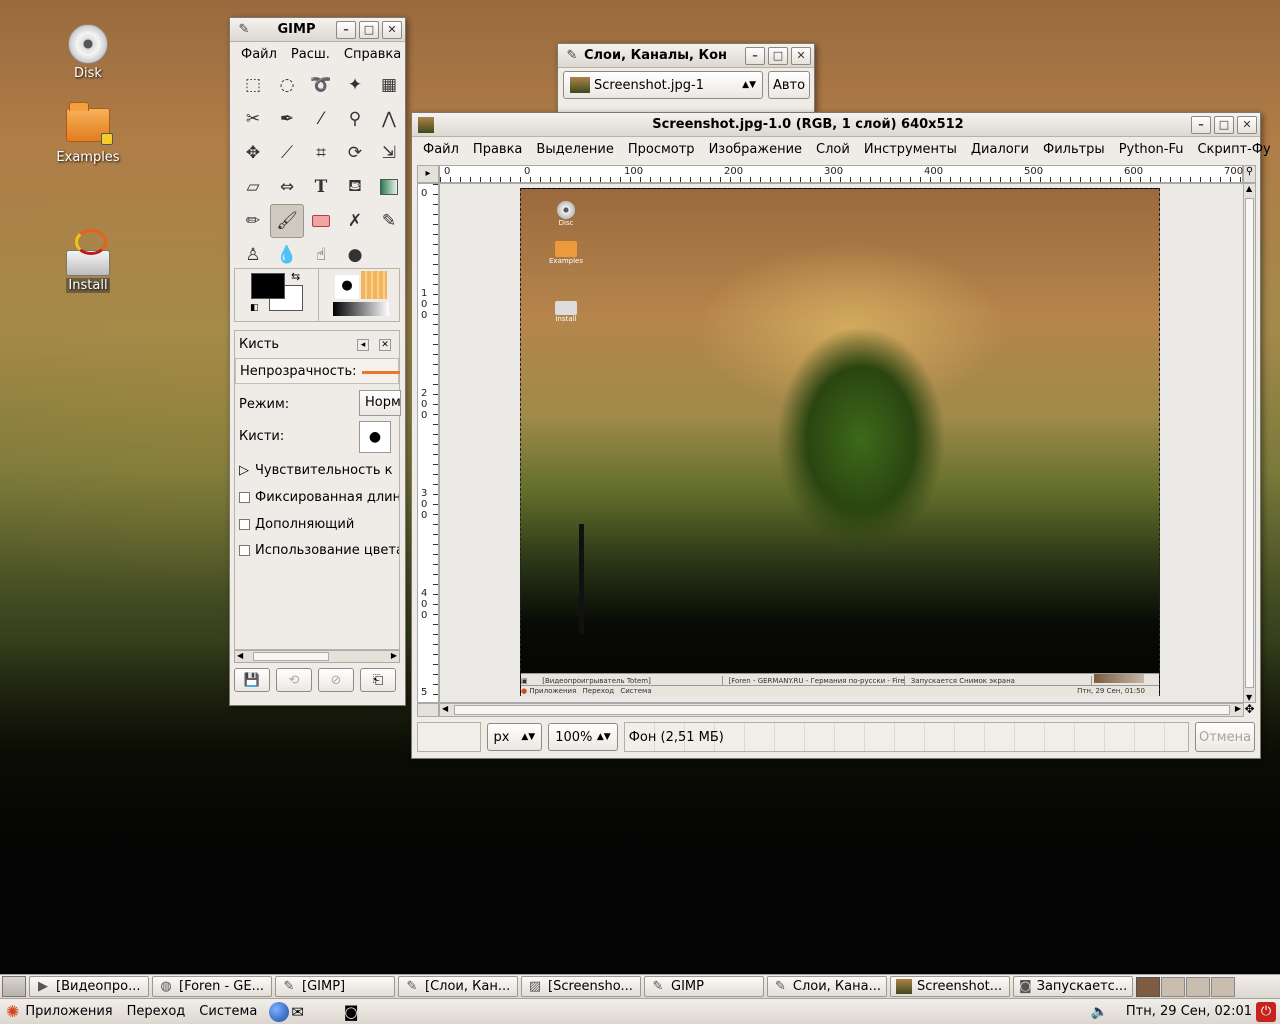  I want to click on brush-preview-icon: ●, so click(347, 287).